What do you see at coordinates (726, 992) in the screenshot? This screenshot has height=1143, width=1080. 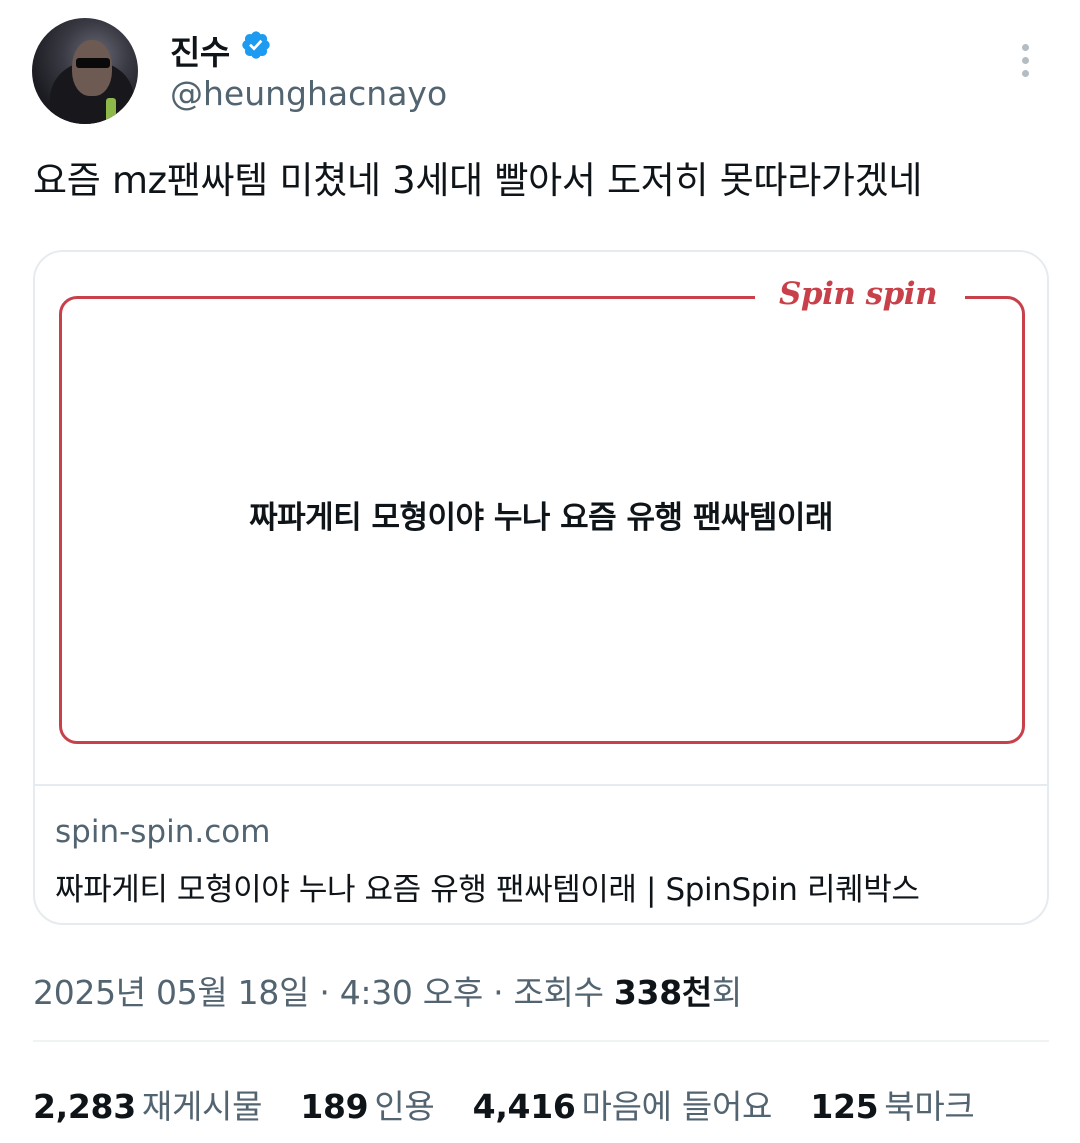 I see `views-suffix: 회` at bounding box center [726, 992].